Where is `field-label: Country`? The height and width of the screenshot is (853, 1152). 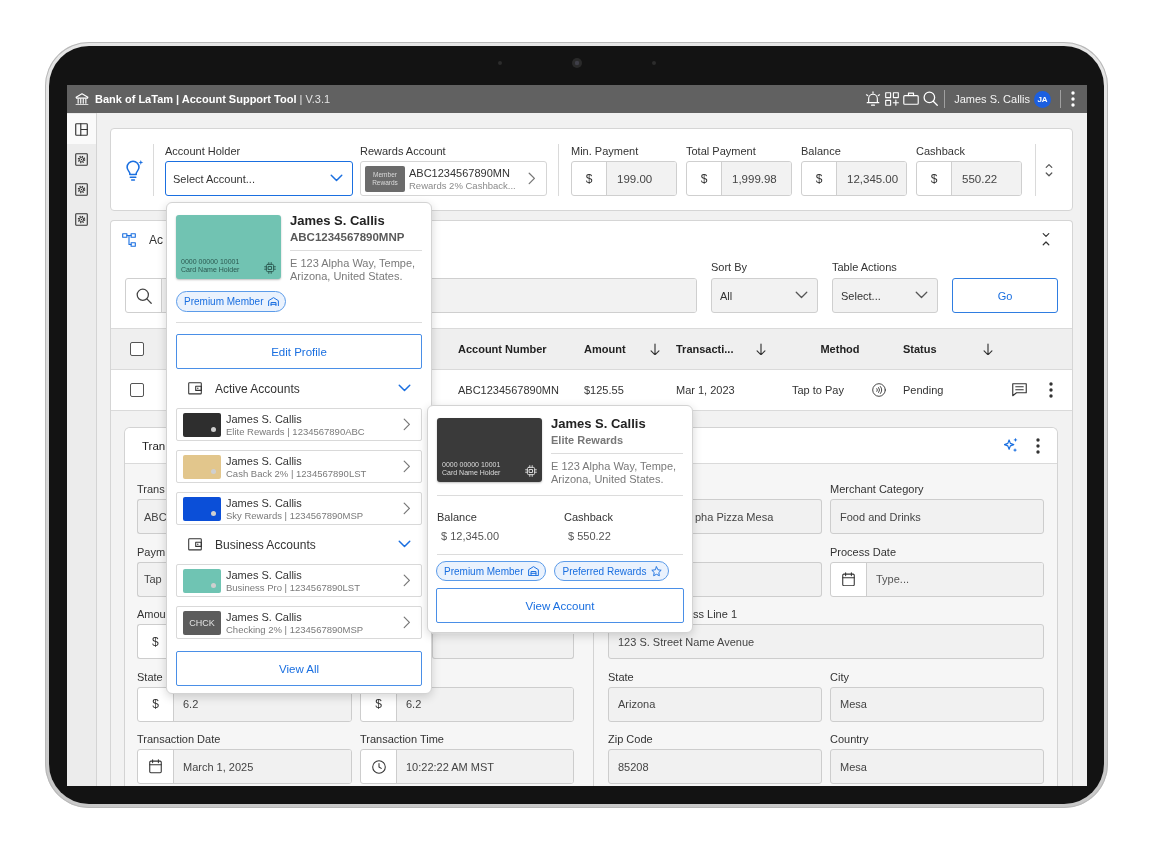
field-label: Country is located at coordinates (849, 739).